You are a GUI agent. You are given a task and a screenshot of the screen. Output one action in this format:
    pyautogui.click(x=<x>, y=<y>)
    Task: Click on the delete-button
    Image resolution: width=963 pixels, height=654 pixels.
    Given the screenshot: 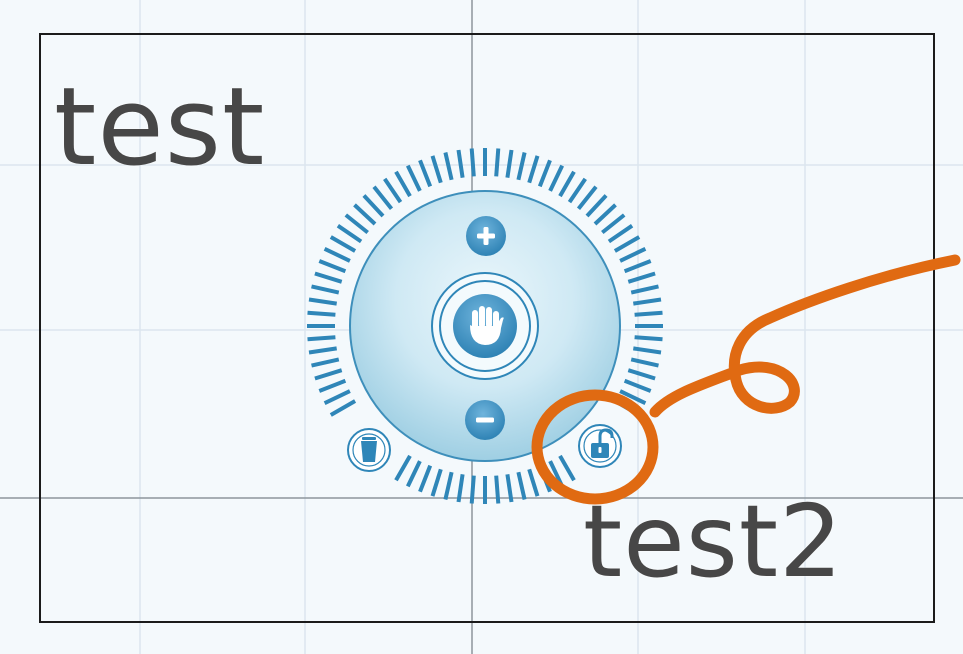 What is the action you would take?
    pyautogui.click(x=369, y=450)
    